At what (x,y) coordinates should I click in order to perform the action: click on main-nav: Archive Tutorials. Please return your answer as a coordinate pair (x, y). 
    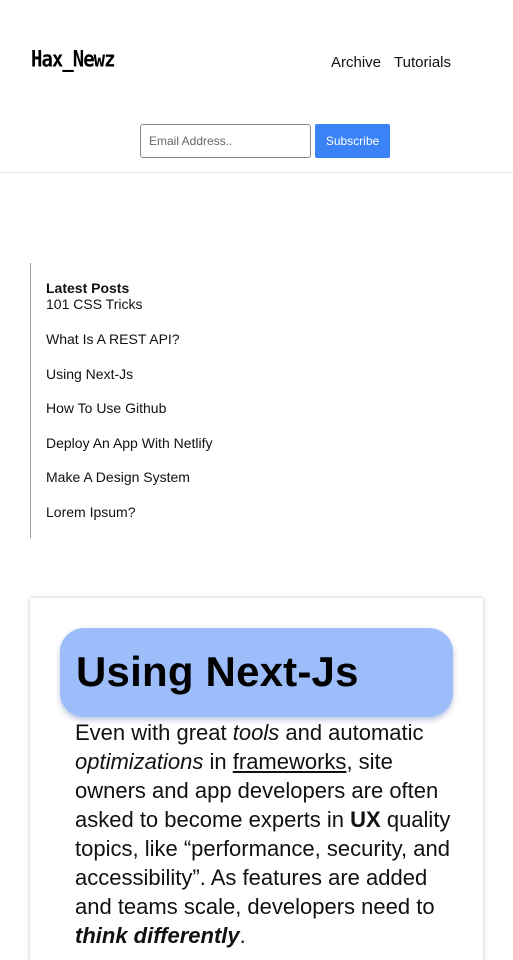
    Looking at the image, I should click on (391, 62).